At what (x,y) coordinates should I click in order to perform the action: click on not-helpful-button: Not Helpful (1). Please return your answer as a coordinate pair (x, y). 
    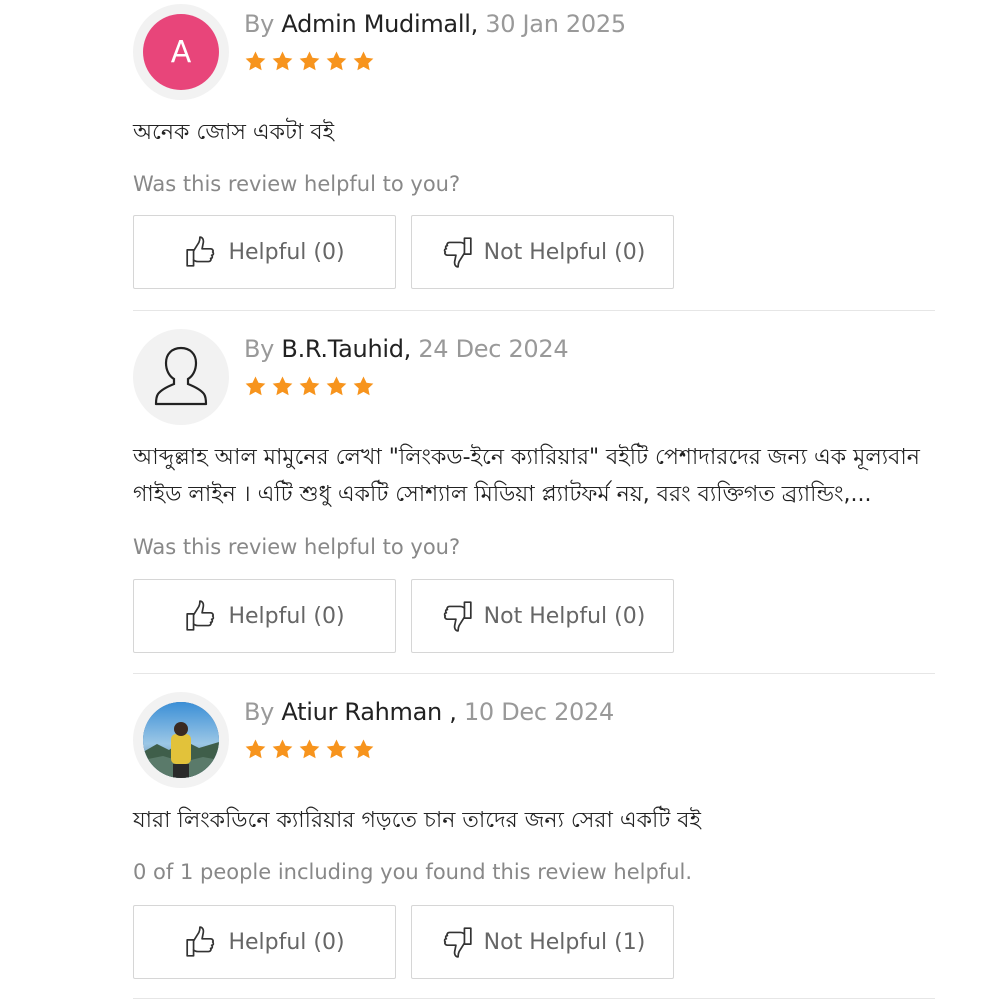
    Looking at the image, I should click on (542, 942).